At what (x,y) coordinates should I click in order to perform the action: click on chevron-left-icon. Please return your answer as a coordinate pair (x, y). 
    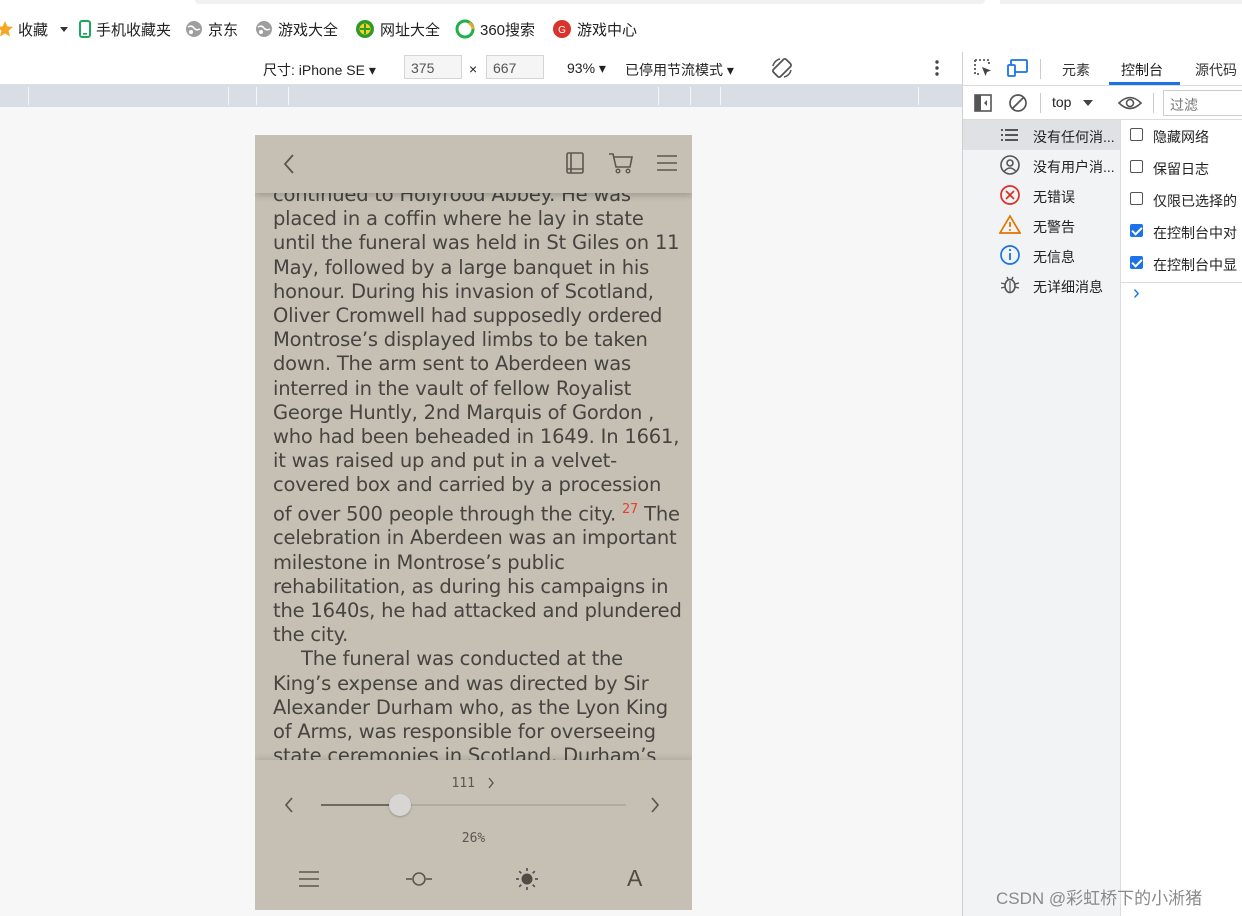
    Looking at the image, I should click on (288, 164).